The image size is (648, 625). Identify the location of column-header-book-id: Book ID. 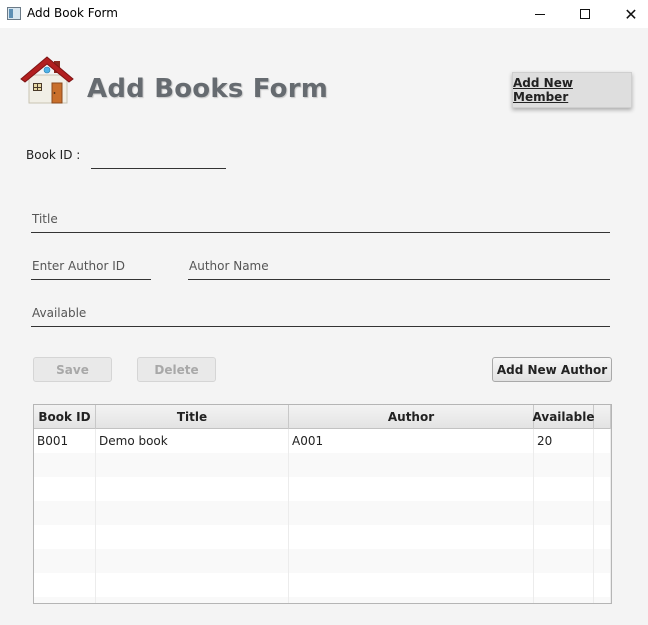
(65, 417).